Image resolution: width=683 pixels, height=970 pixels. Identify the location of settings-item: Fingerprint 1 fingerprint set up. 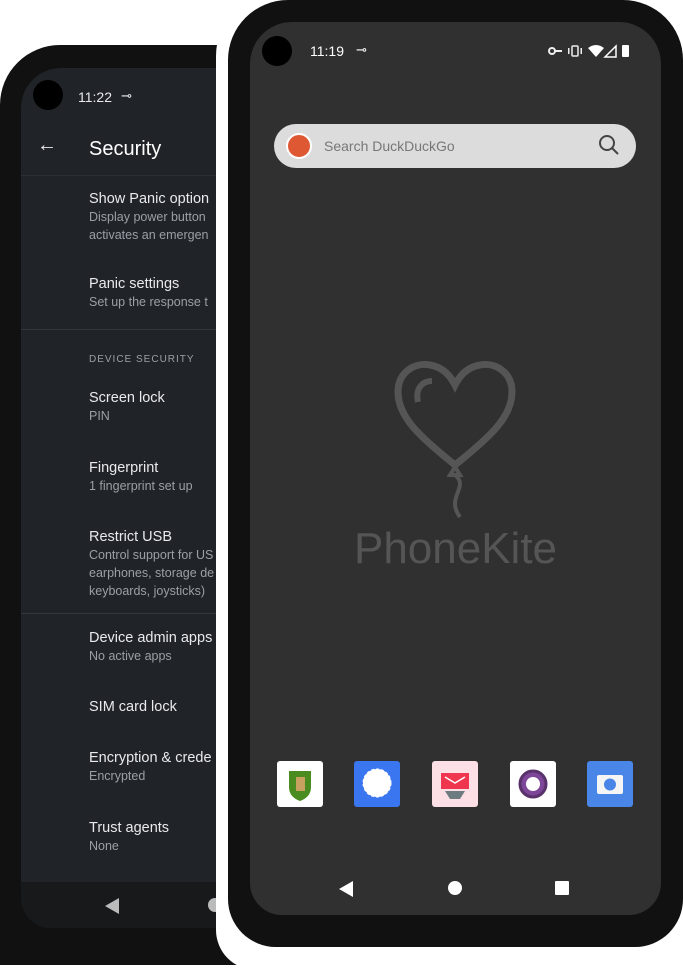
(141, 477).